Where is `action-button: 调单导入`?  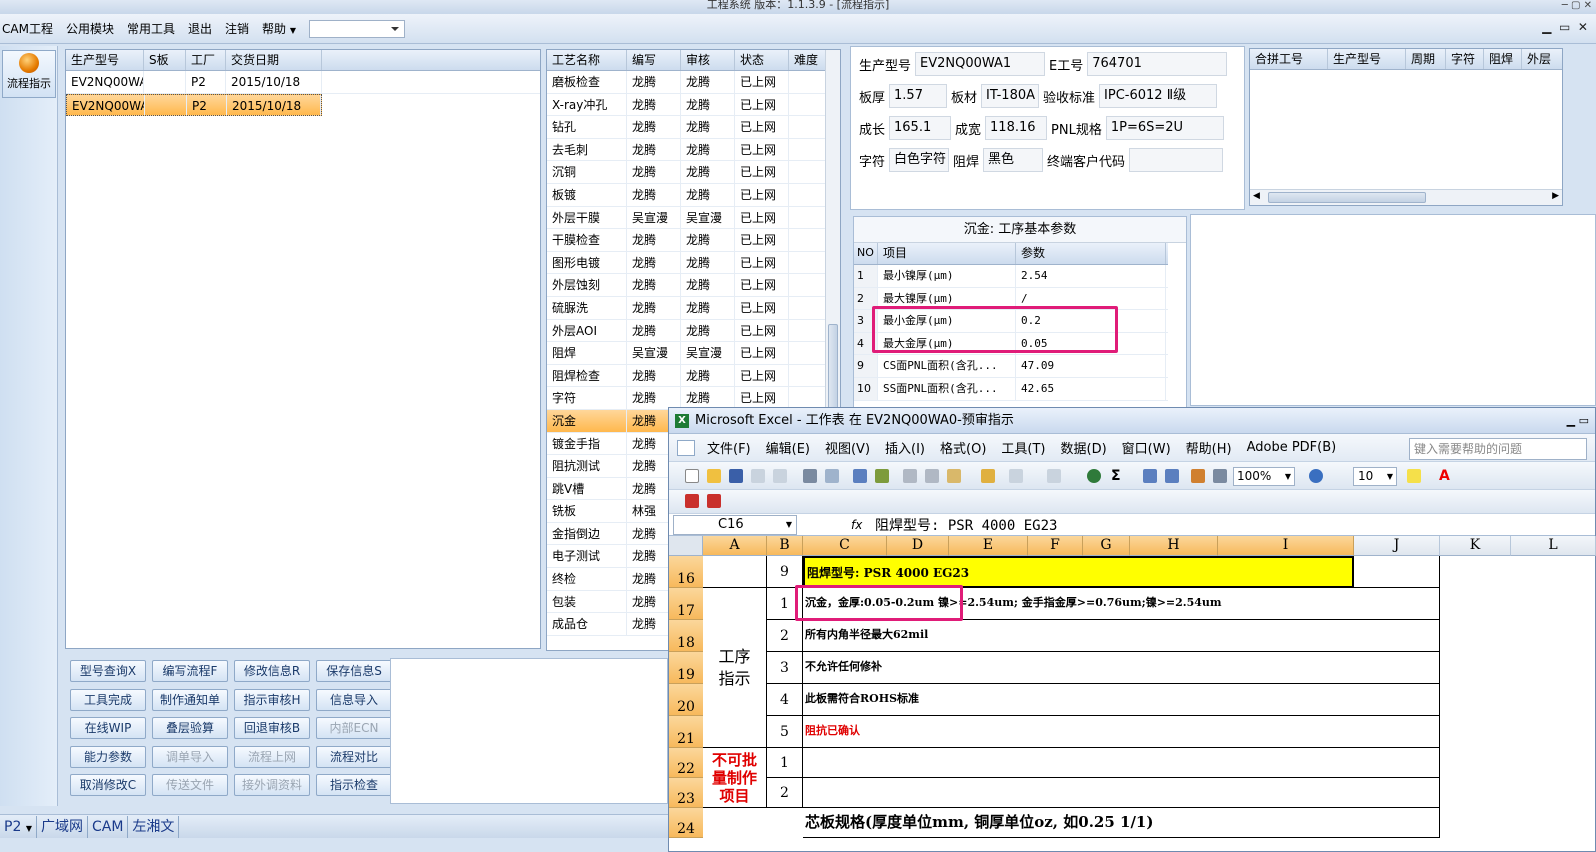
action-button: 调单导入 is located at coordinates (190, 756).